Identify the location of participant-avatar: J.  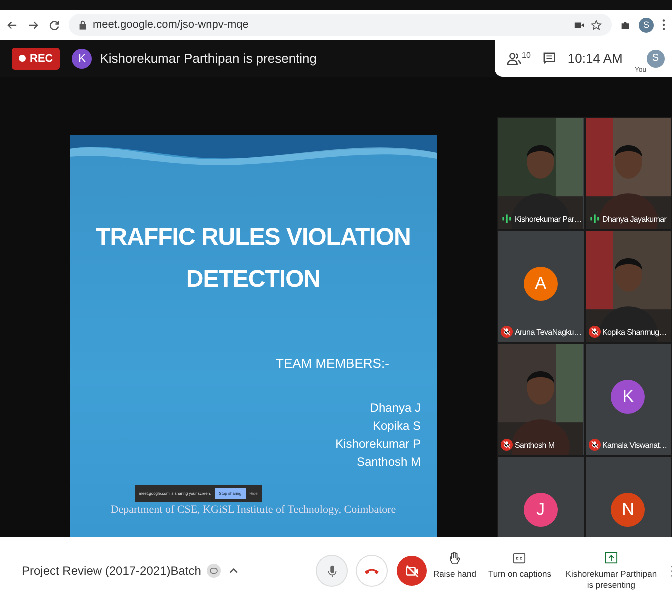
(541, 509).